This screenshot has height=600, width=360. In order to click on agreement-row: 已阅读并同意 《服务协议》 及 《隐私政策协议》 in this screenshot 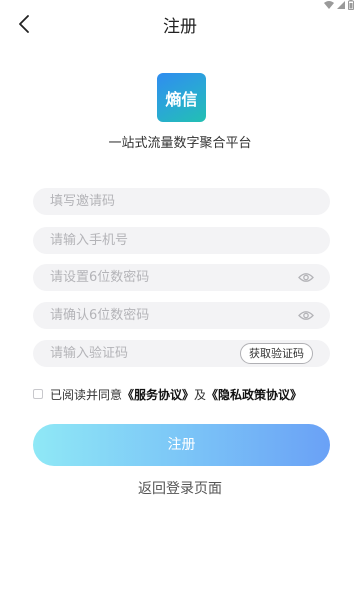, I will do `click(167, 394)`.